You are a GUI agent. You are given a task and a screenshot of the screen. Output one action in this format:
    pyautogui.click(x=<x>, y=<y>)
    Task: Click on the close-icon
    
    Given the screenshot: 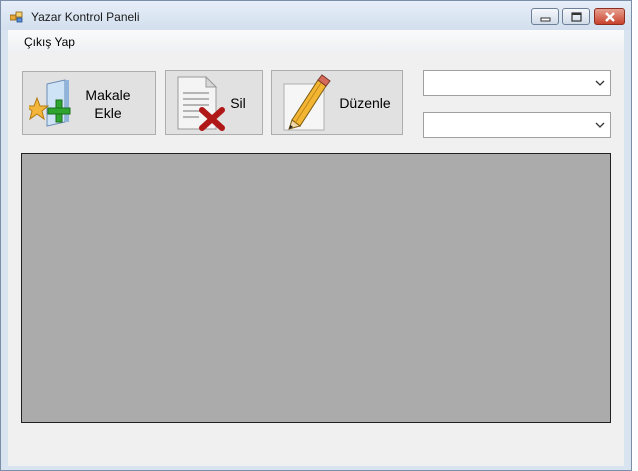 What is the action you would take?
    pyautogui.click(x=610, y=17)
    